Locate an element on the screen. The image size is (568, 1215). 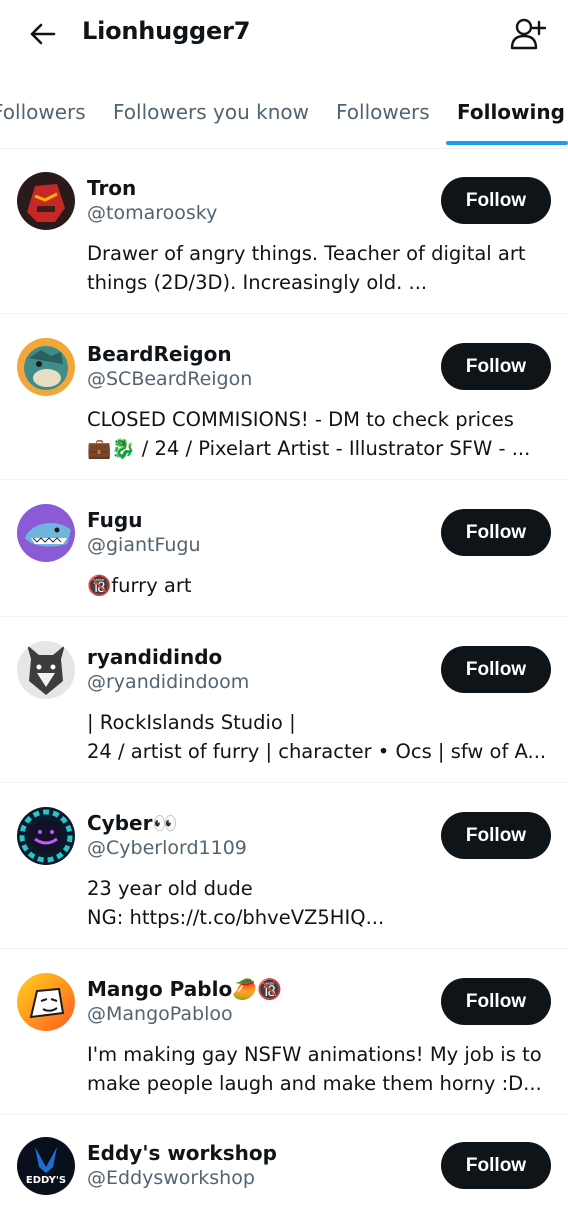
list-item: Fugu @giantFugu Follow 🔞furry art is located at coordinates (284, 548).